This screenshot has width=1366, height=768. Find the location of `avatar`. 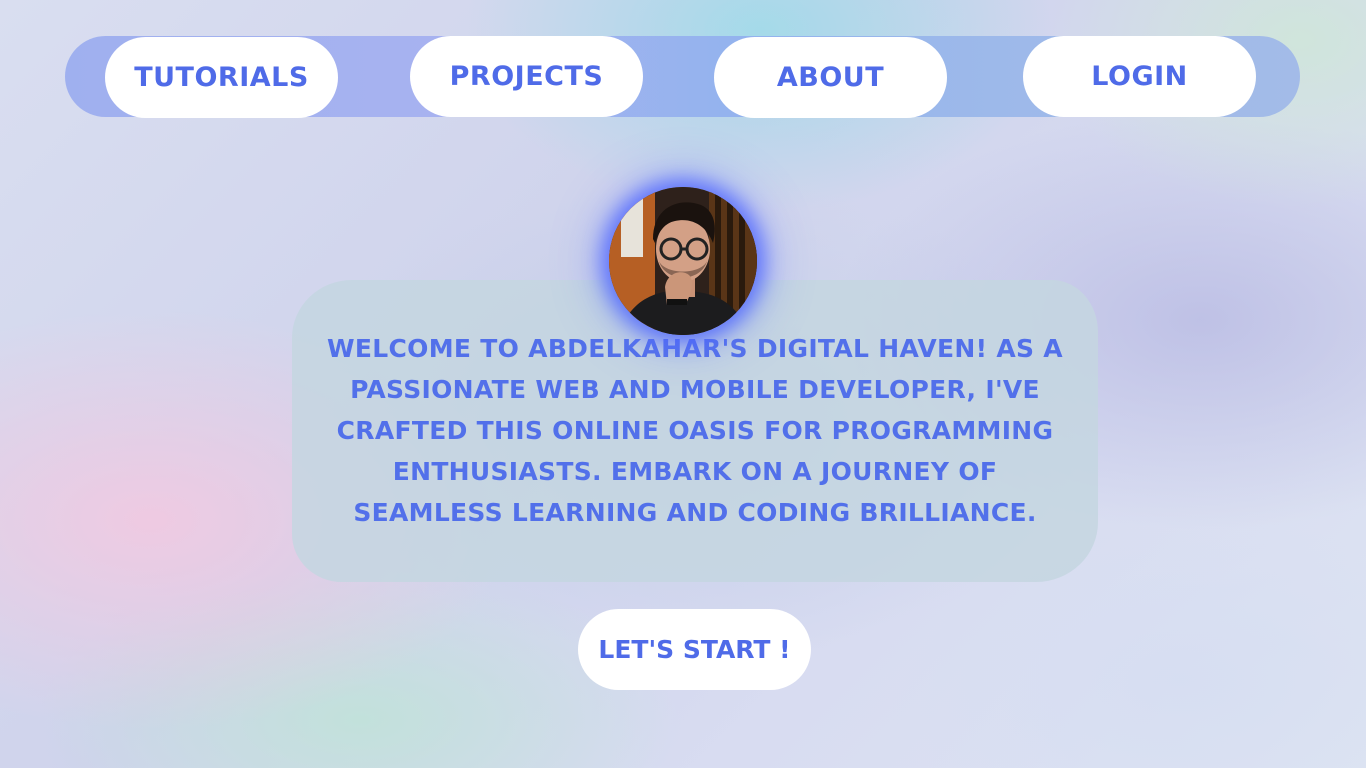

avatar is located at coordinates (683, 261).